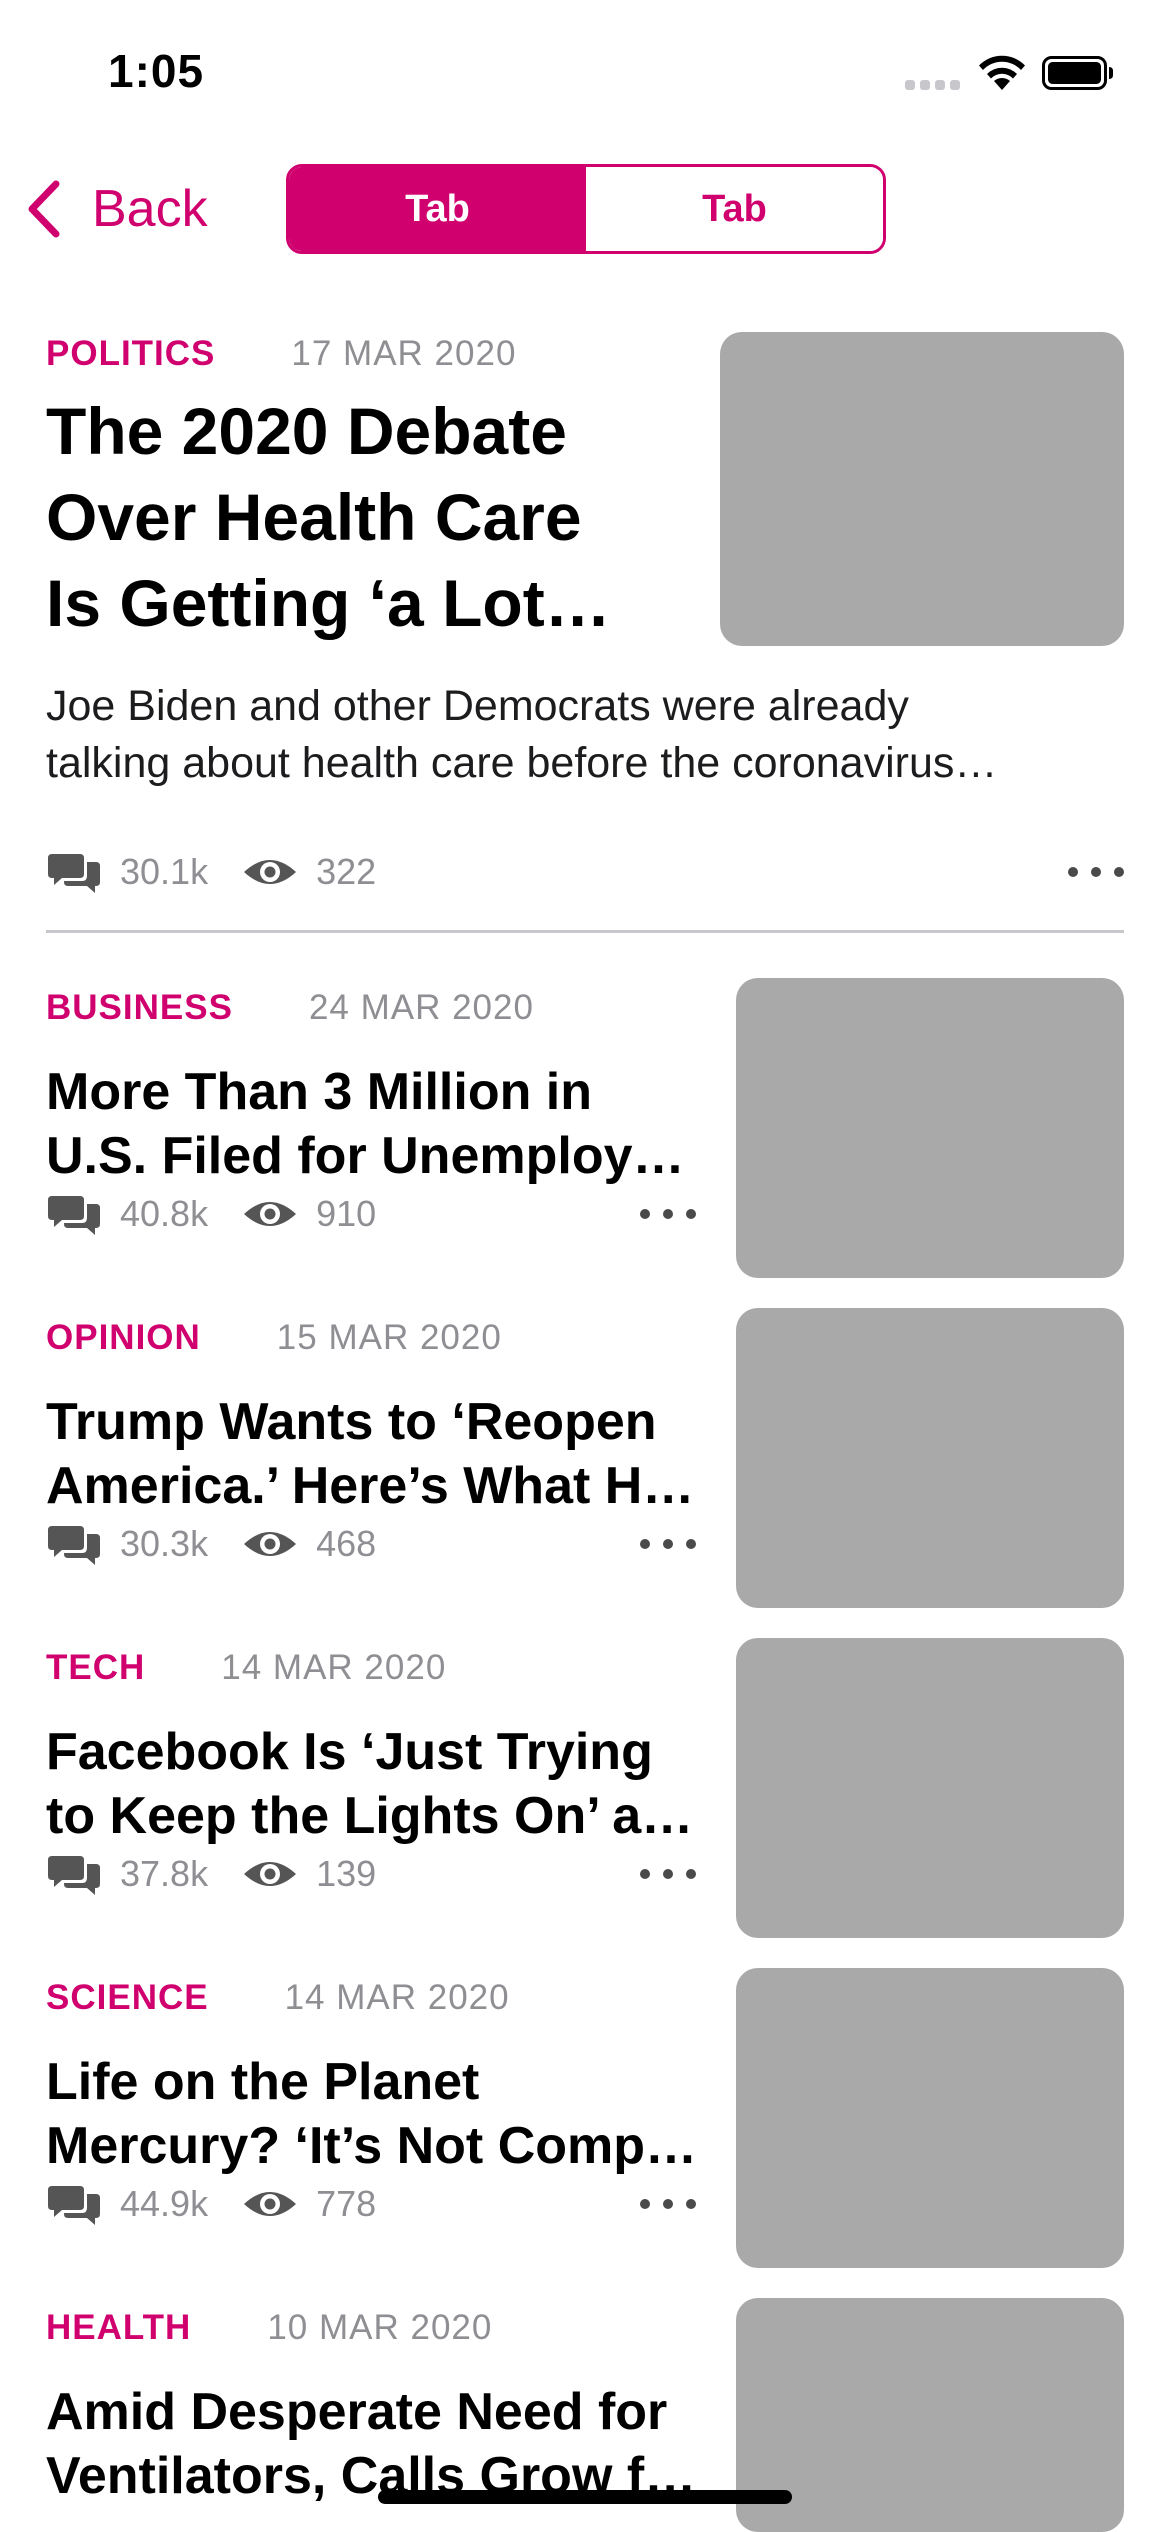 This screenshot has height=2532, width=1170. I want to click on wifi-icon, so click(1002, 72).